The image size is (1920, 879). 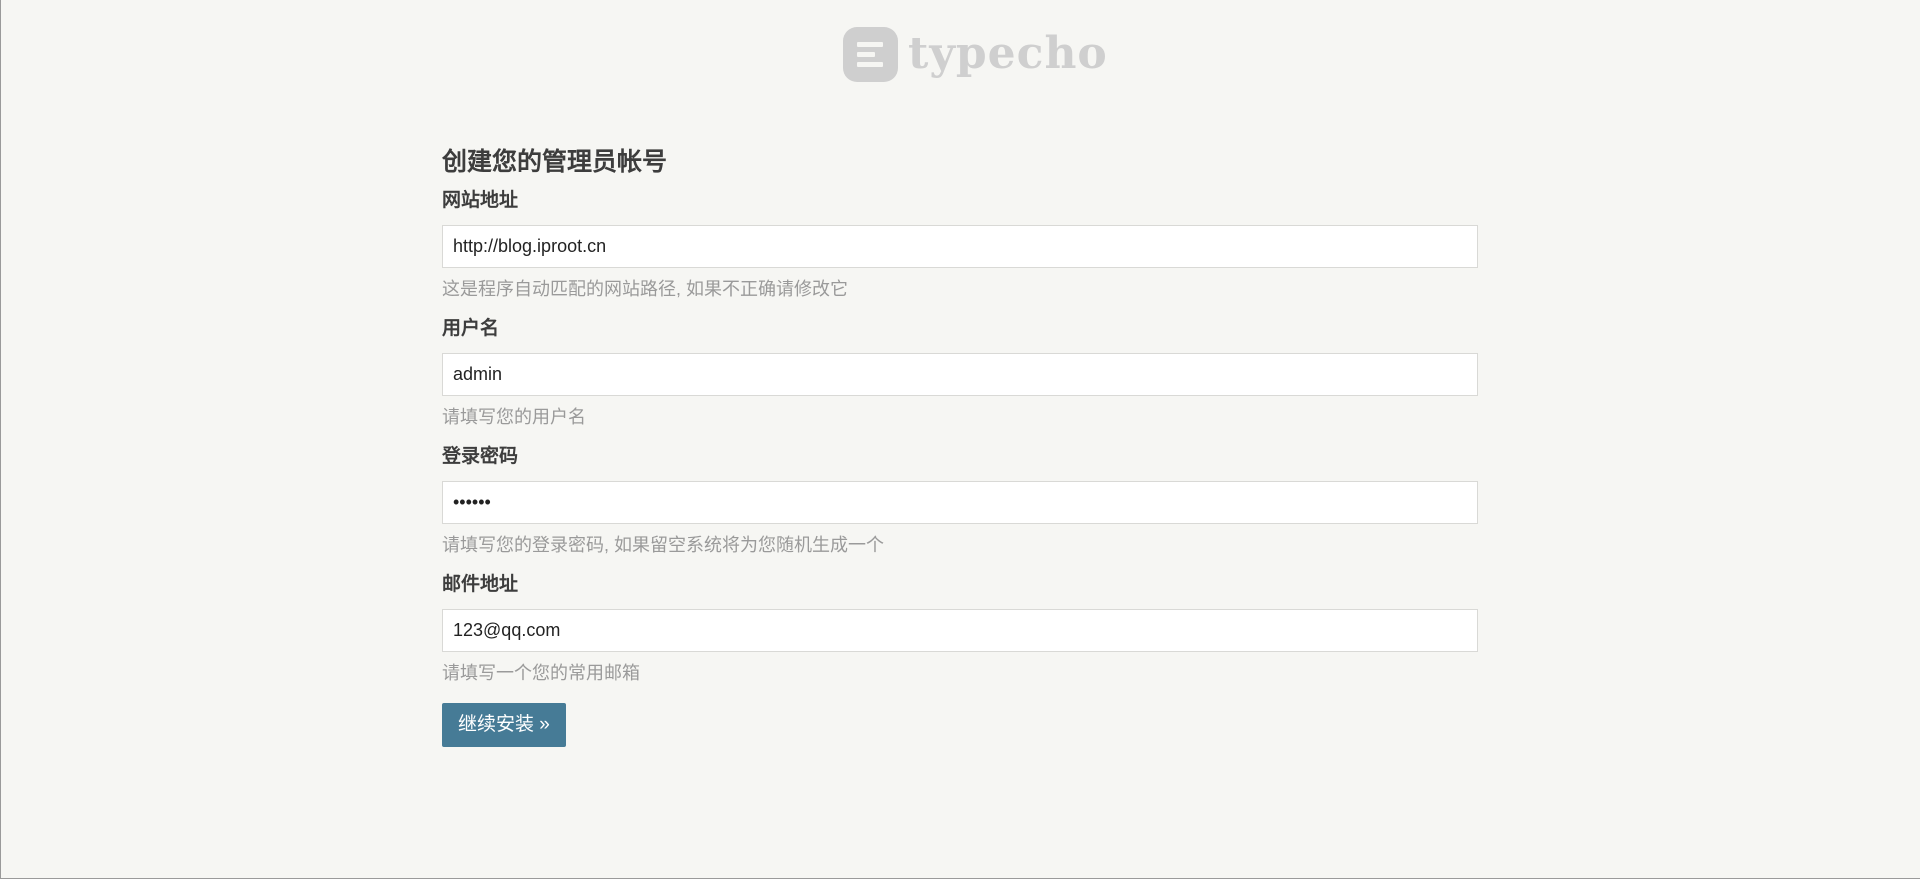 I want to click on form-title: 创建您的管理员帐号, so click(x=555, y=162).